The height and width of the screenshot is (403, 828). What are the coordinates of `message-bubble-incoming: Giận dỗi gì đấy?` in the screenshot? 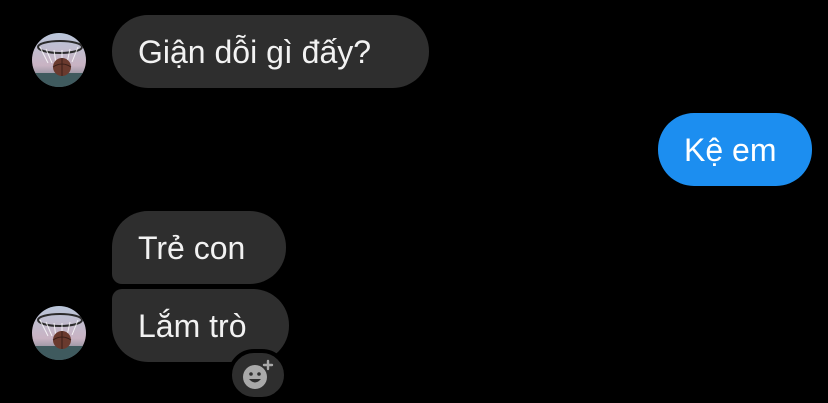 It's located at (270, 51).